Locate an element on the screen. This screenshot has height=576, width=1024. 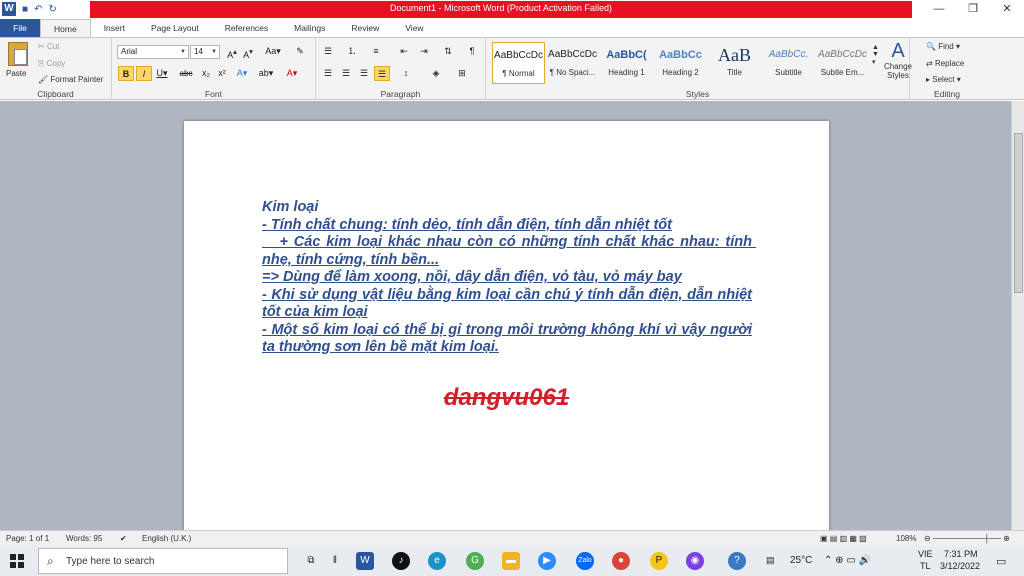
justify-icon: ☰ is located at coordinates (382, 73).